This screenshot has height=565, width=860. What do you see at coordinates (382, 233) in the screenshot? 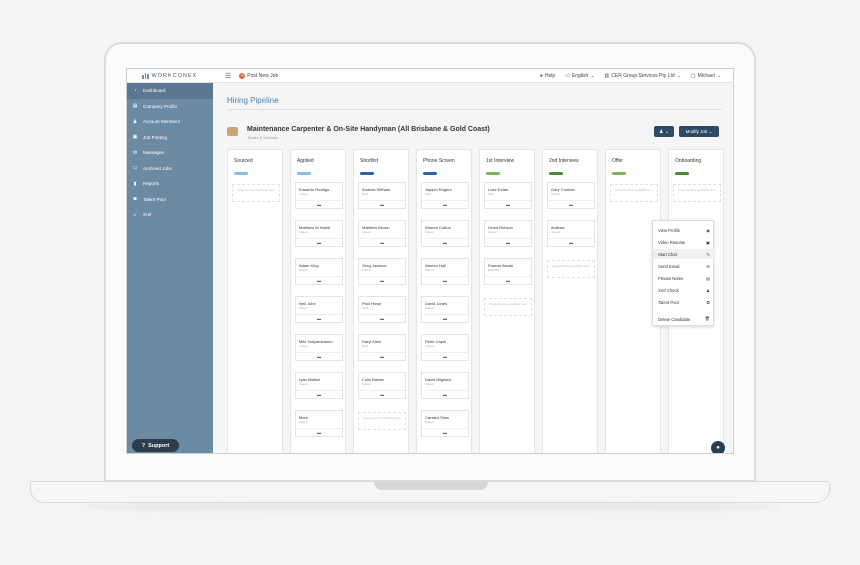
I see `candidate-card: Matthew Brown Indeed ▬` at bounding box center [382, 233].